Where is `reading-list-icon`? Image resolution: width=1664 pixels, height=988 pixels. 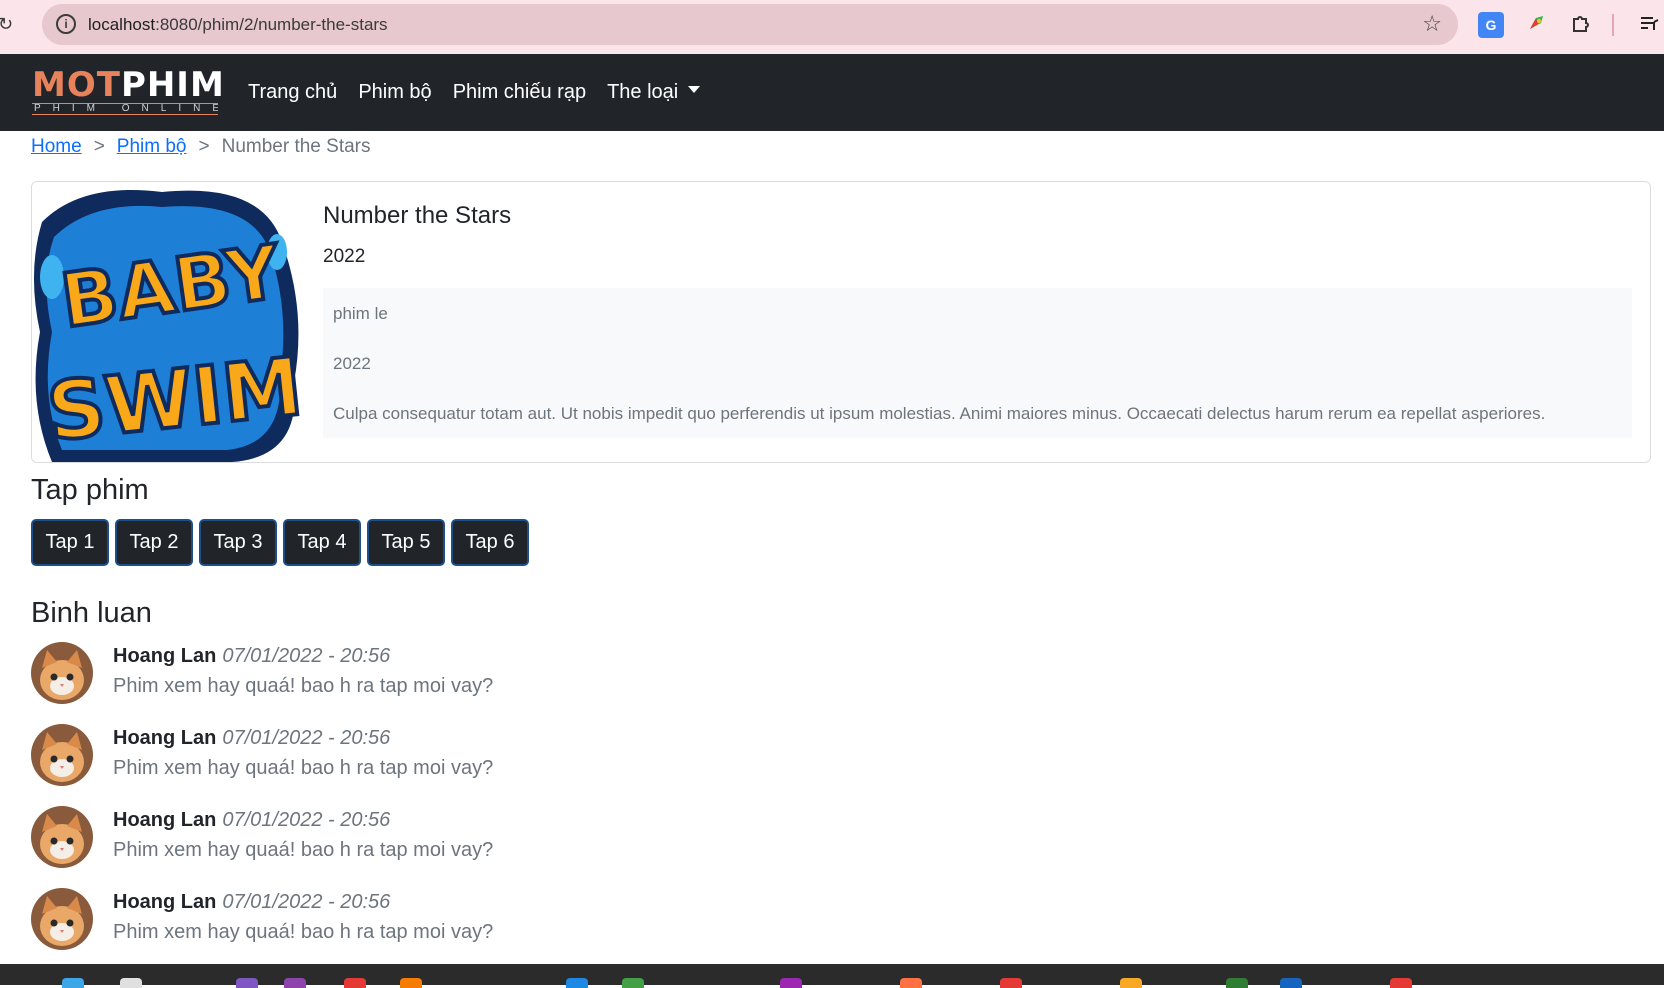 reading-list-icon is located at coordinates (1649, 25).